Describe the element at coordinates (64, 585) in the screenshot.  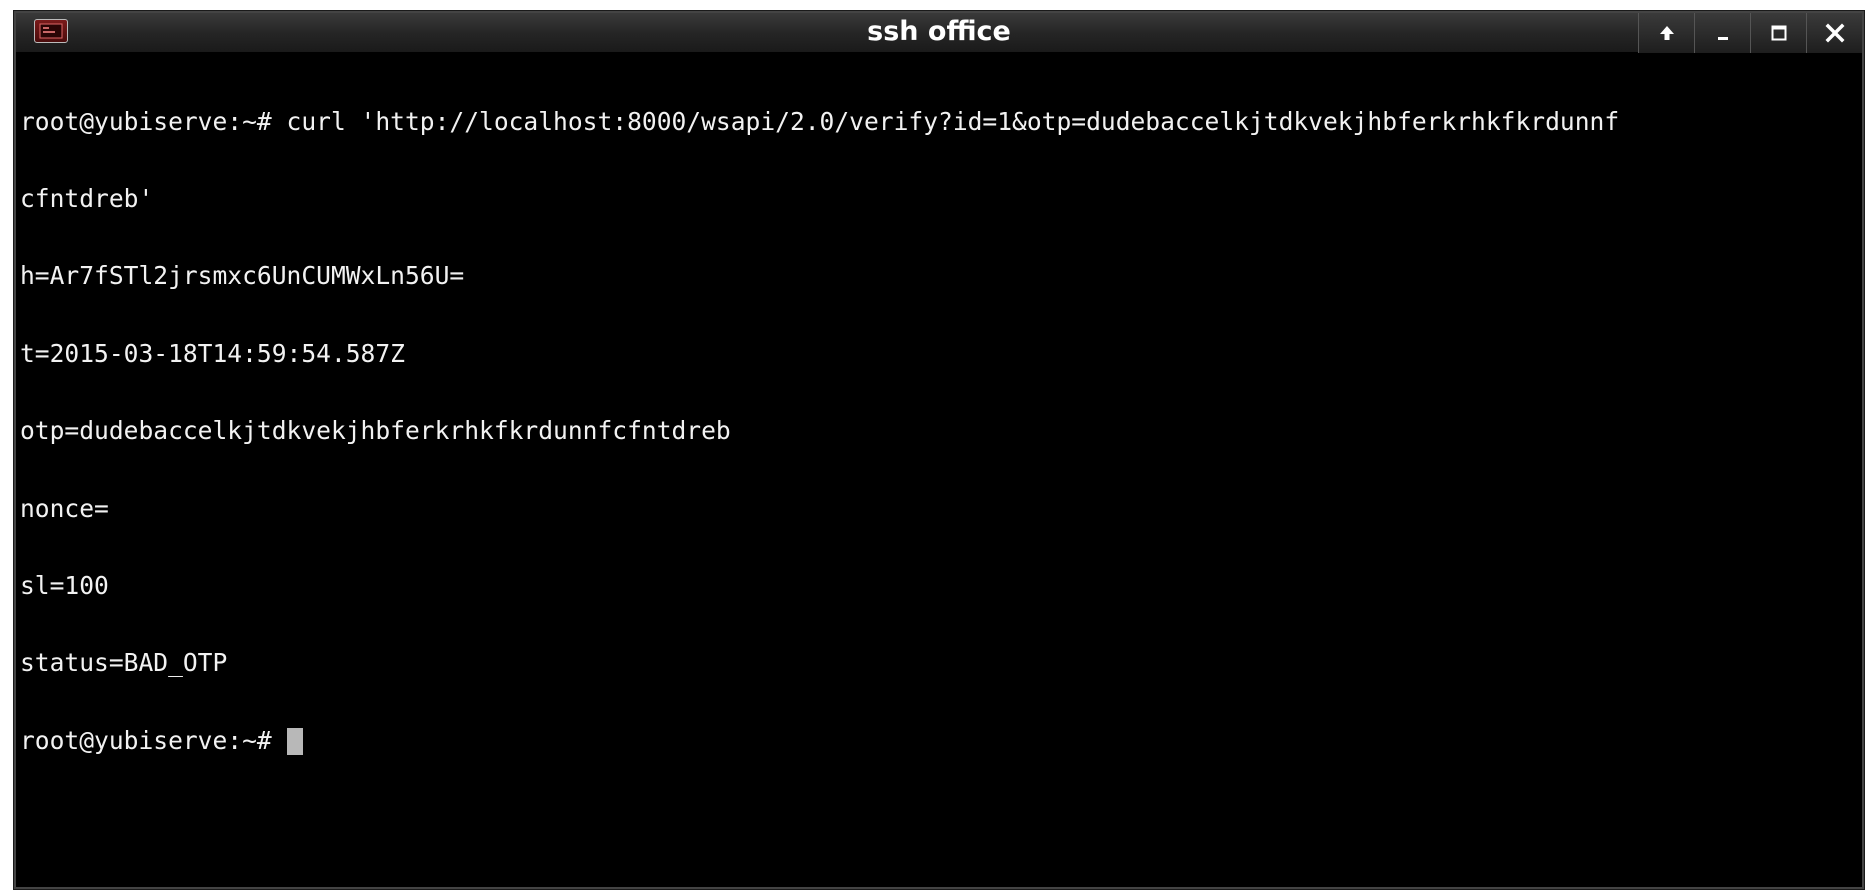
I see `terminal-line: sl=100` at that location.